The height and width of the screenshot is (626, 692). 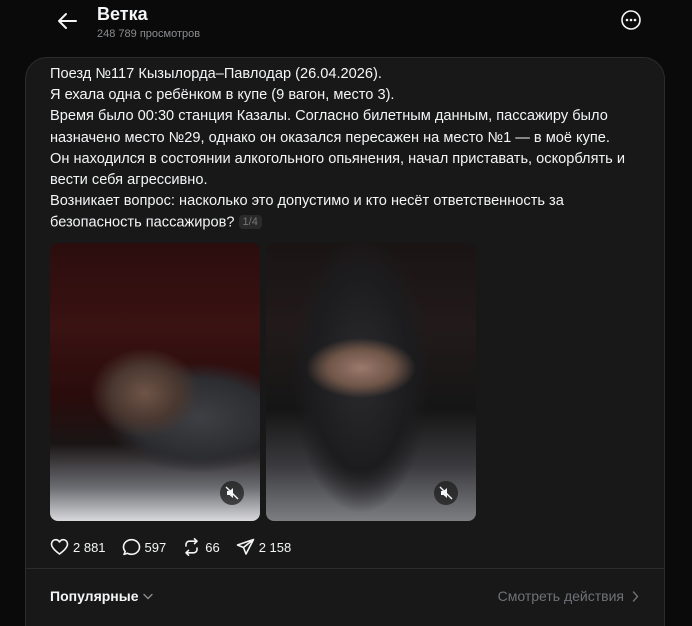 I want to click on post-line-last: безопасность пассажиров? 1/4, so click(x=350, y=223).